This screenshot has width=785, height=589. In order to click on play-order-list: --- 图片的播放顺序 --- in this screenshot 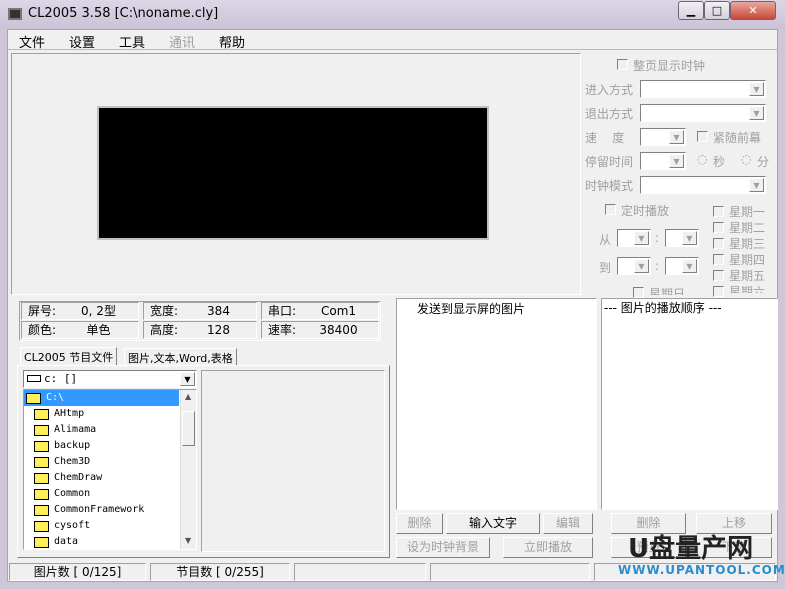, I will do `click(689, 404)`.